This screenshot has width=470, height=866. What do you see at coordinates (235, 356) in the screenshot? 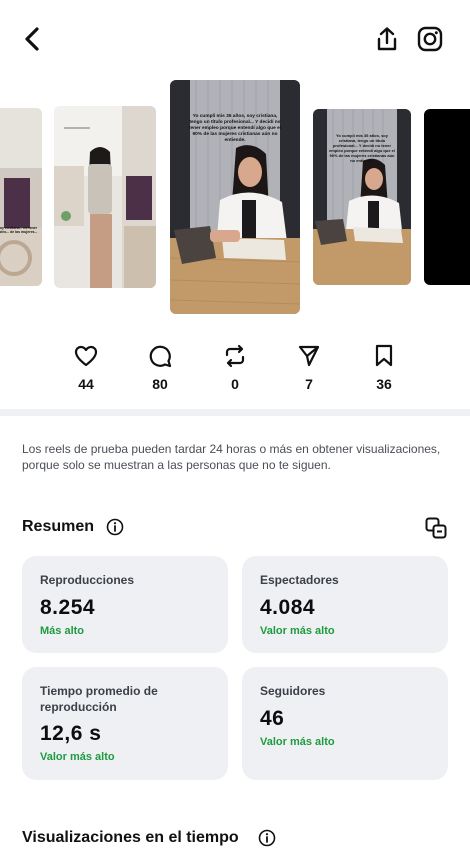
I see `repost-icon` at bounding box center [235, 356].